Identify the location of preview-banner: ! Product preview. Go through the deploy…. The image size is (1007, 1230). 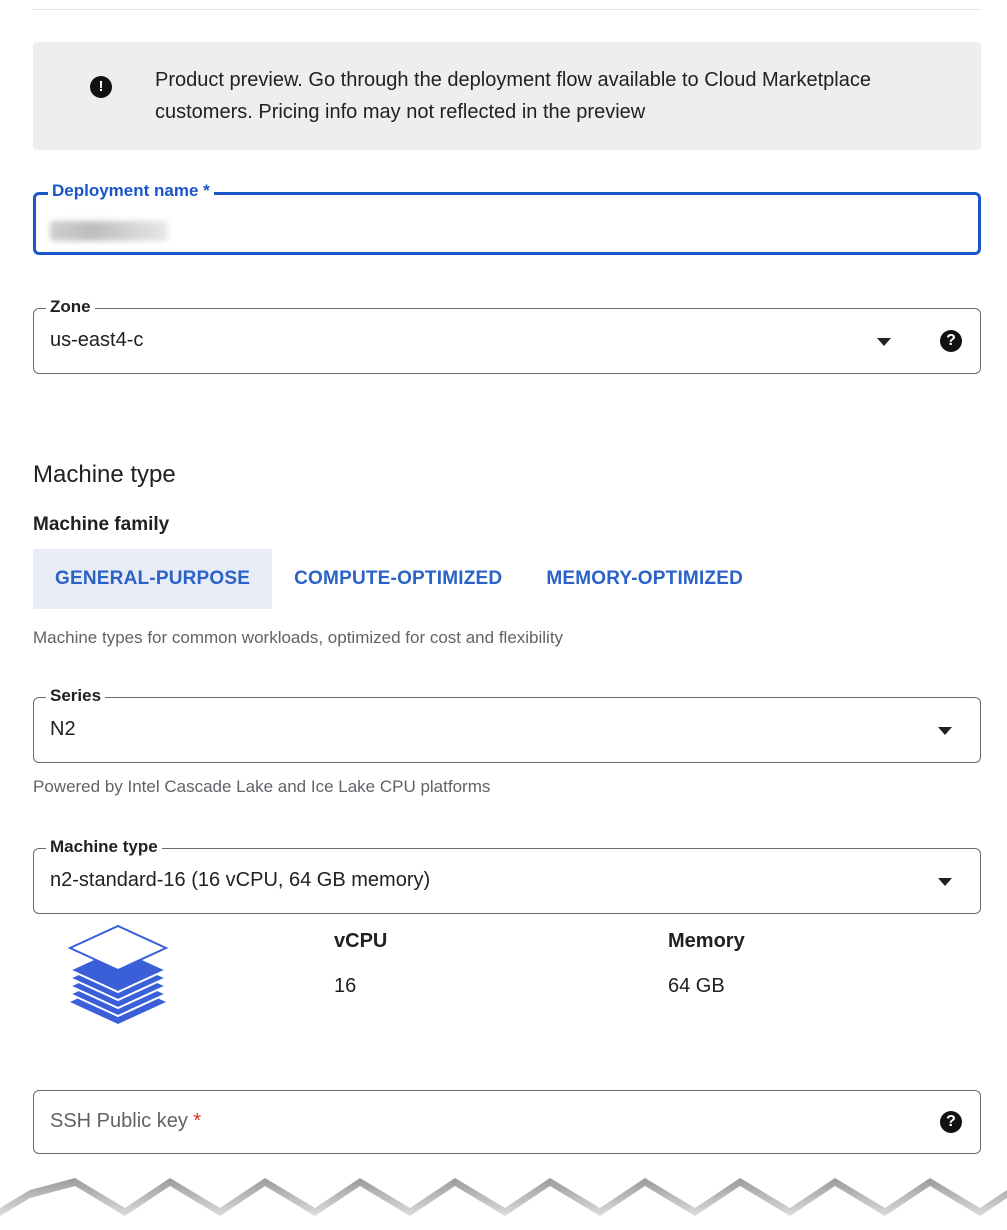
(507, 96).